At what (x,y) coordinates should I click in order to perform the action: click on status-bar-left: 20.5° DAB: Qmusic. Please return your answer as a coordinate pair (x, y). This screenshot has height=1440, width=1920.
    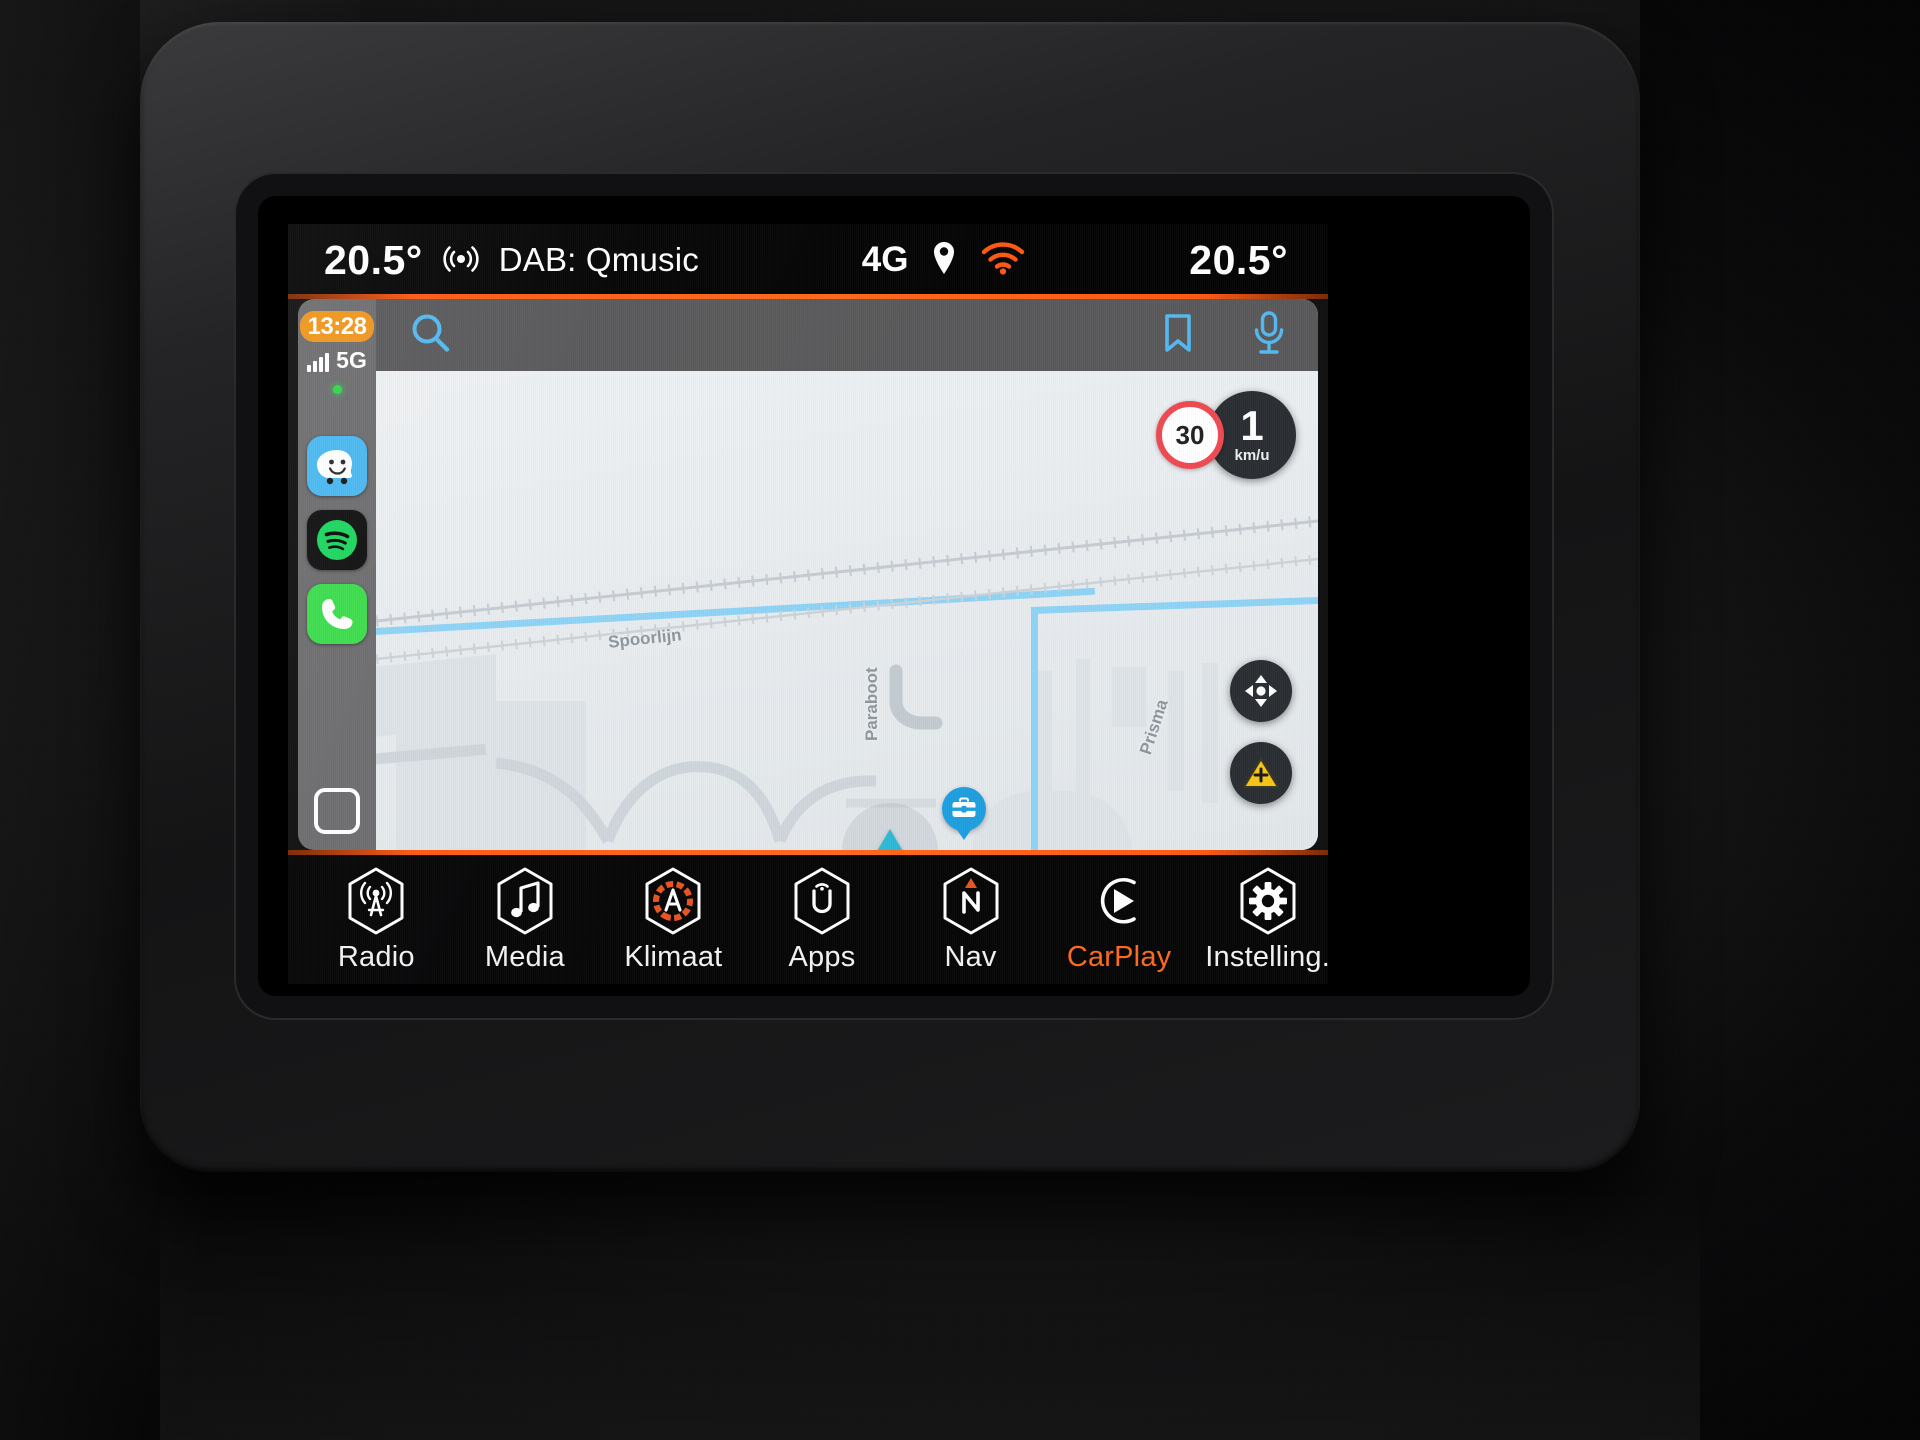
    Looking at the image, I should click on (493, 260).